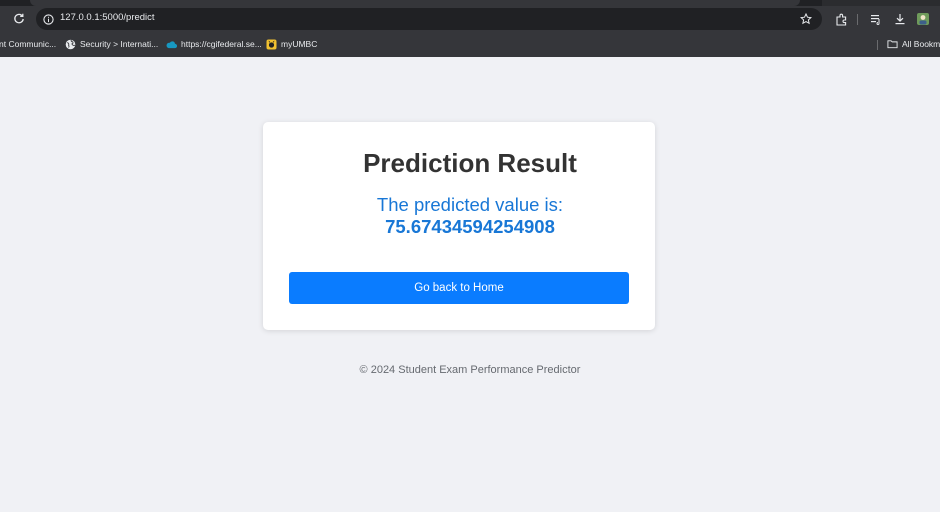 The width and height of the screenshot is (940, 512). Describe the element at coordinates (470, 204) in the screenshot. I see `prediction-label: The predicted value is:` at that location.